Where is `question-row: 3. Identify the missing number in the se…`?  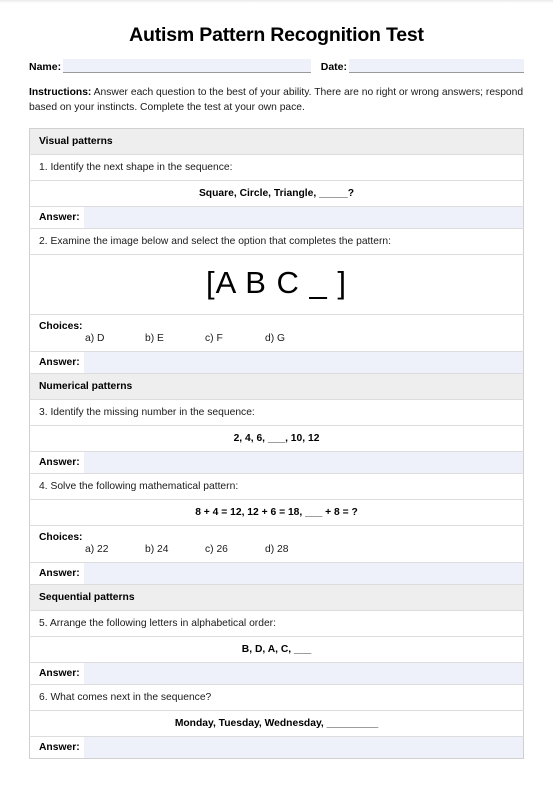 question-row: 3. Identify the missing number in the se… is located at coordinates (276, 412).